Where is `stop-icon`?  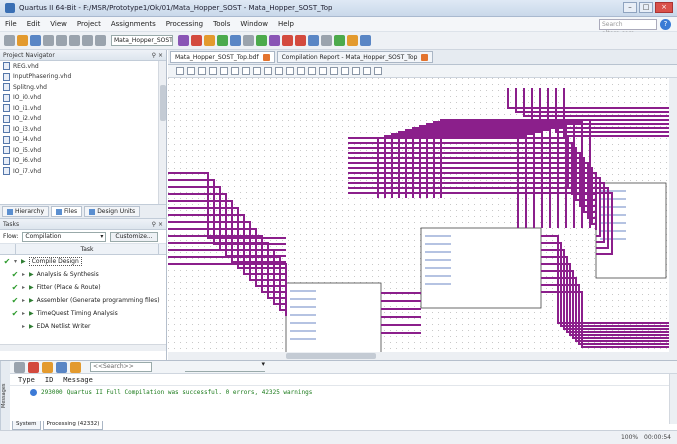 stop-icon is located at coordinates (248, 40).